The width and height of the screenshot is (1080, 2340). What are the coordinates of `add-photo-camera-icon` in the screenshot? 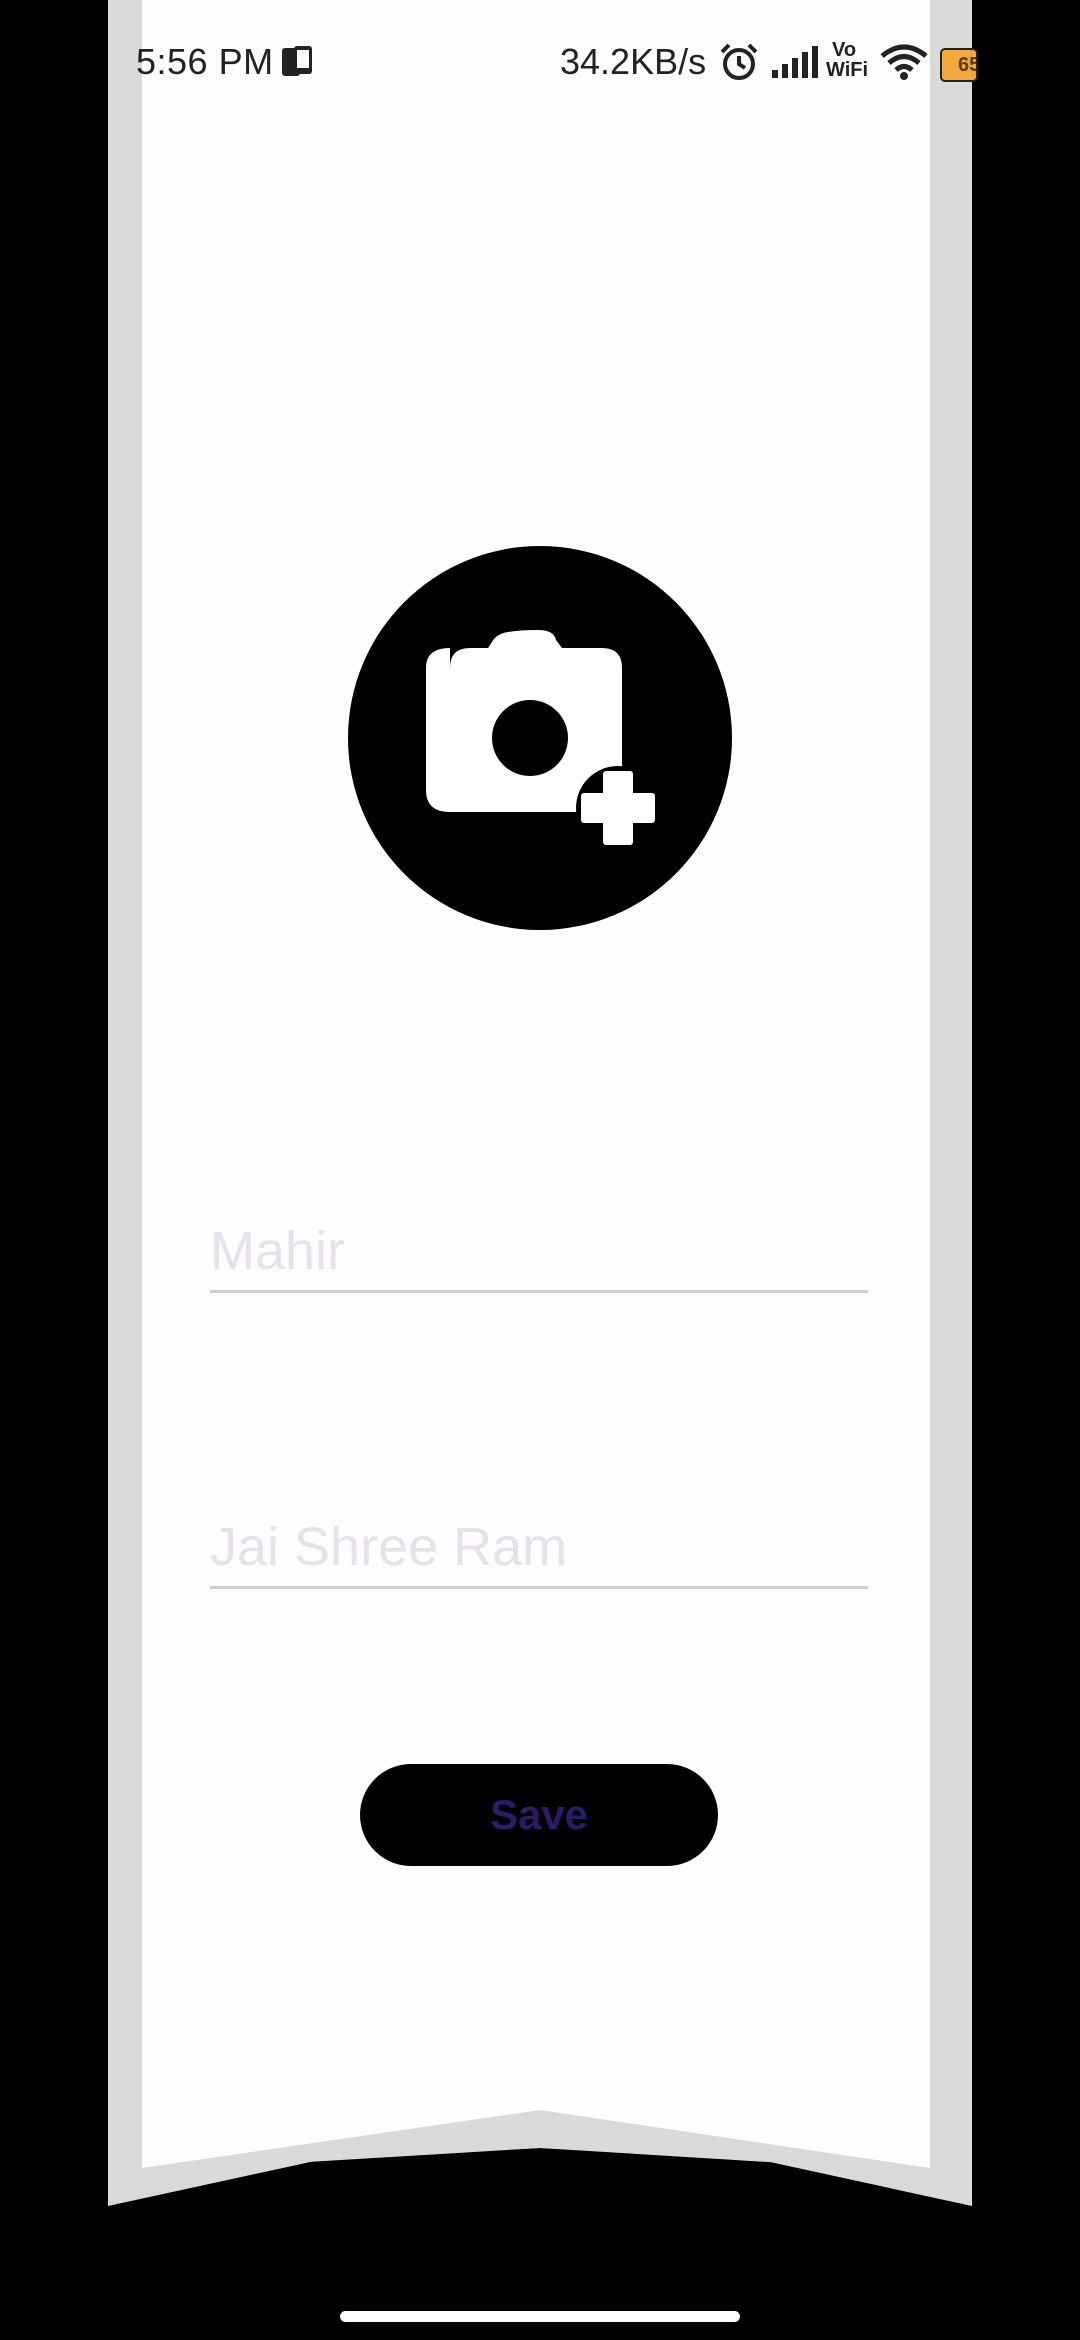 It's located at (543, 740).